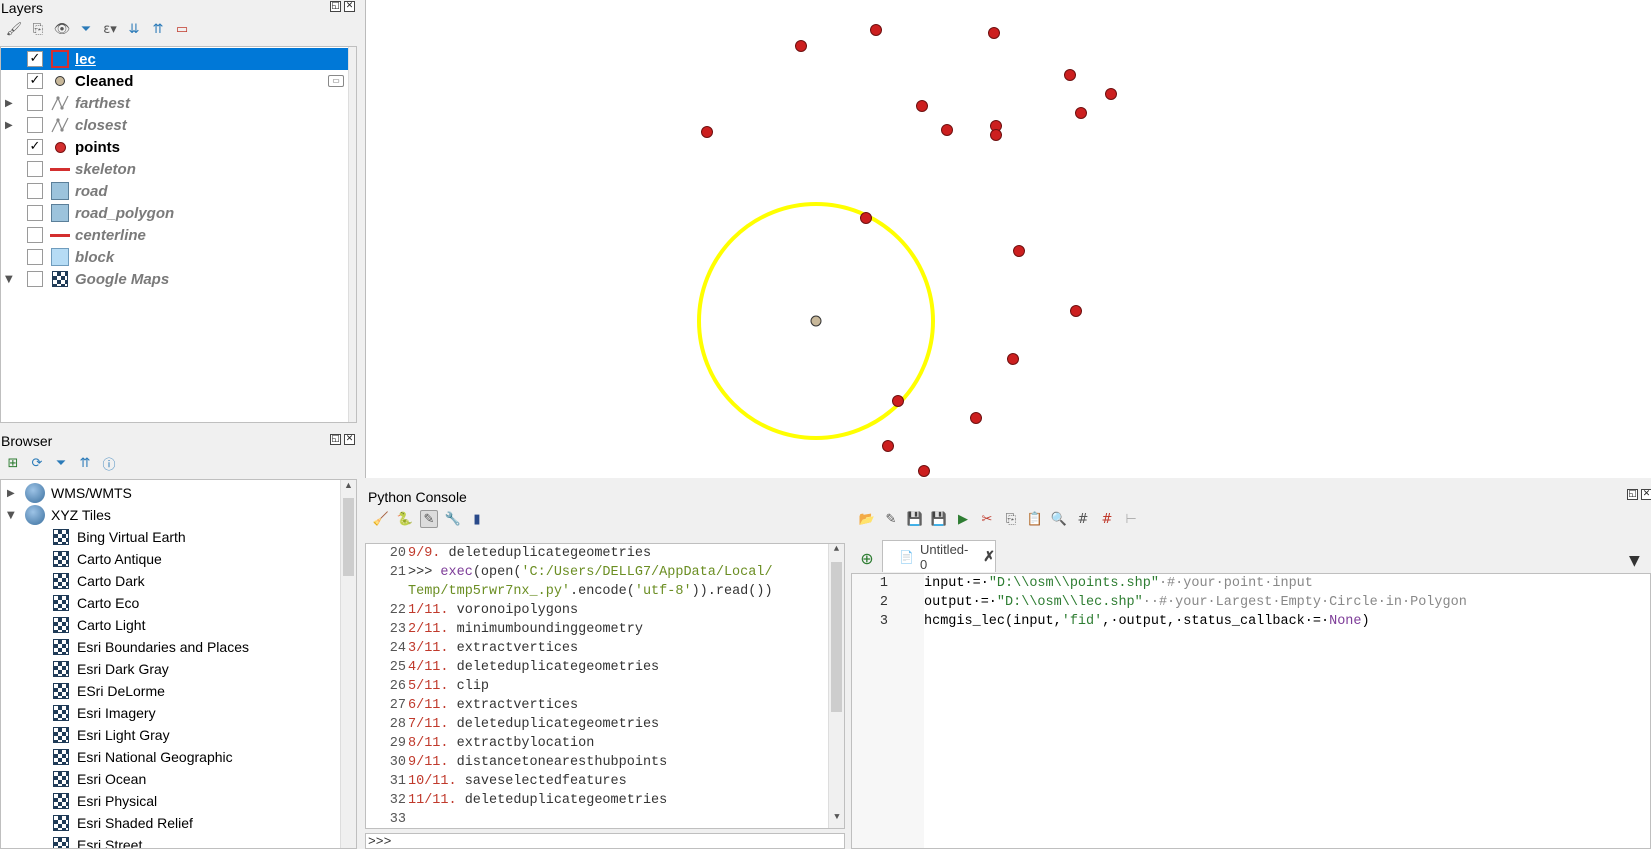 This screenshot has width=1651, height=849. I want to click on expand-all-icon: ⇊, so click(134, 29).